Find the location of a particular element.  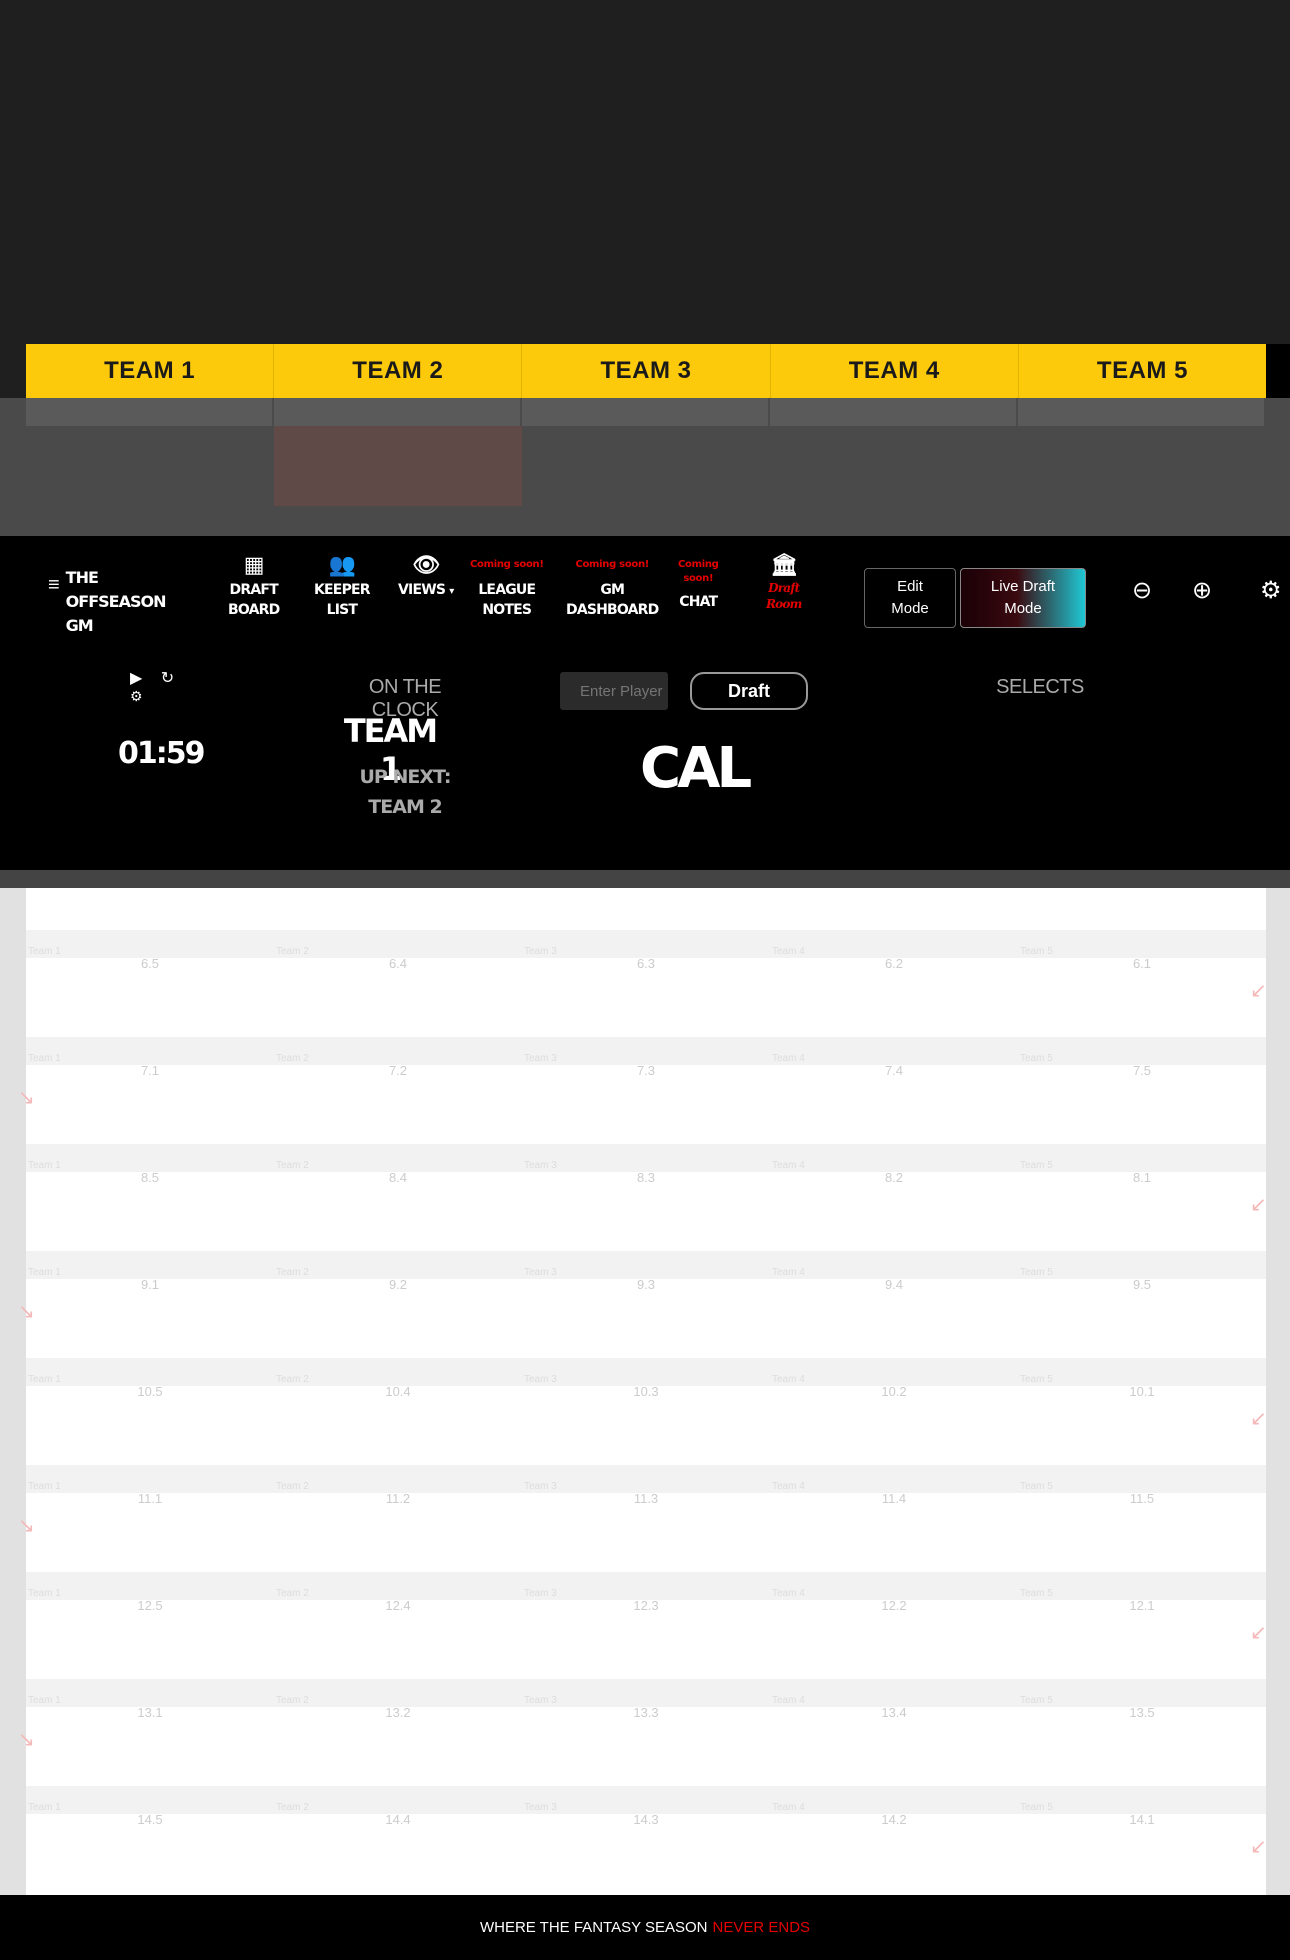

coming-soon-badge: Coming soon! is located at coordinates (612, 564).